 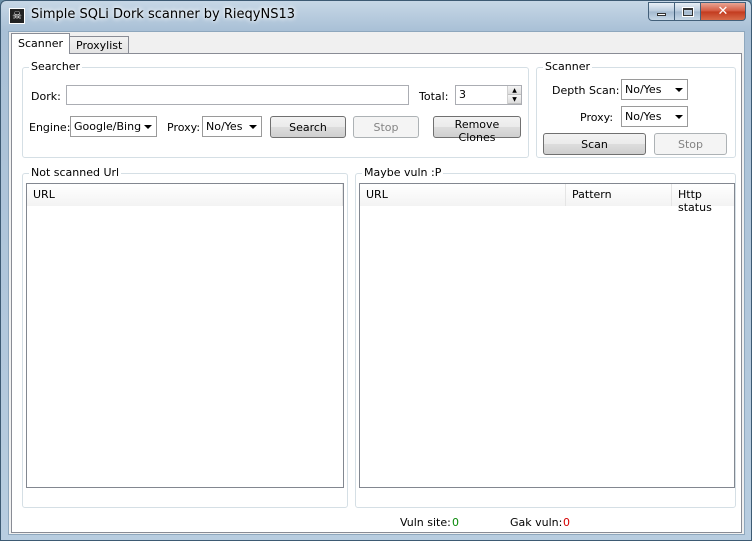 I want to click on not-scanned-legend: Not scanned Url, so click(x=75, y=172).